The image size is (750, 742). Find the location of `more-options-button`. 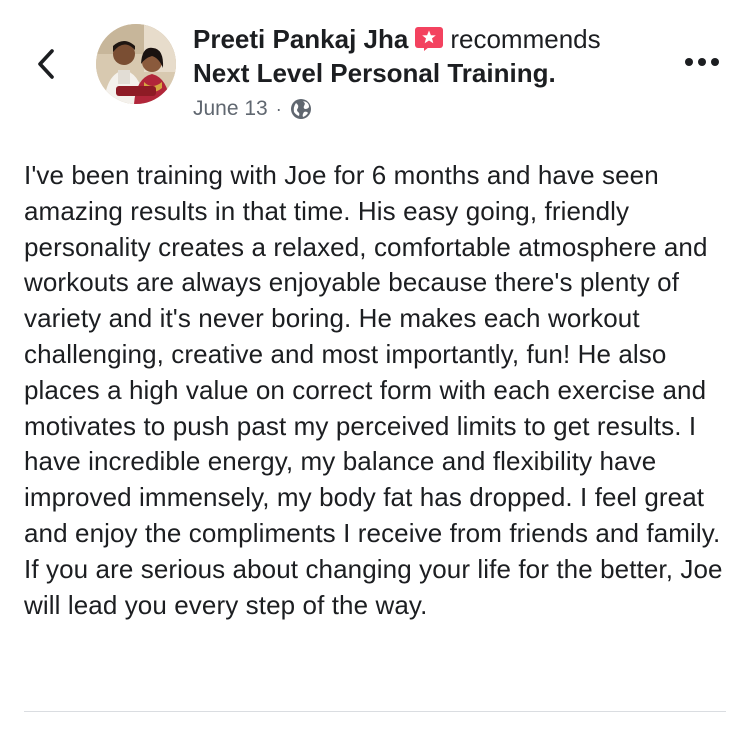

more-options-button is located at coordinates (702, 62).